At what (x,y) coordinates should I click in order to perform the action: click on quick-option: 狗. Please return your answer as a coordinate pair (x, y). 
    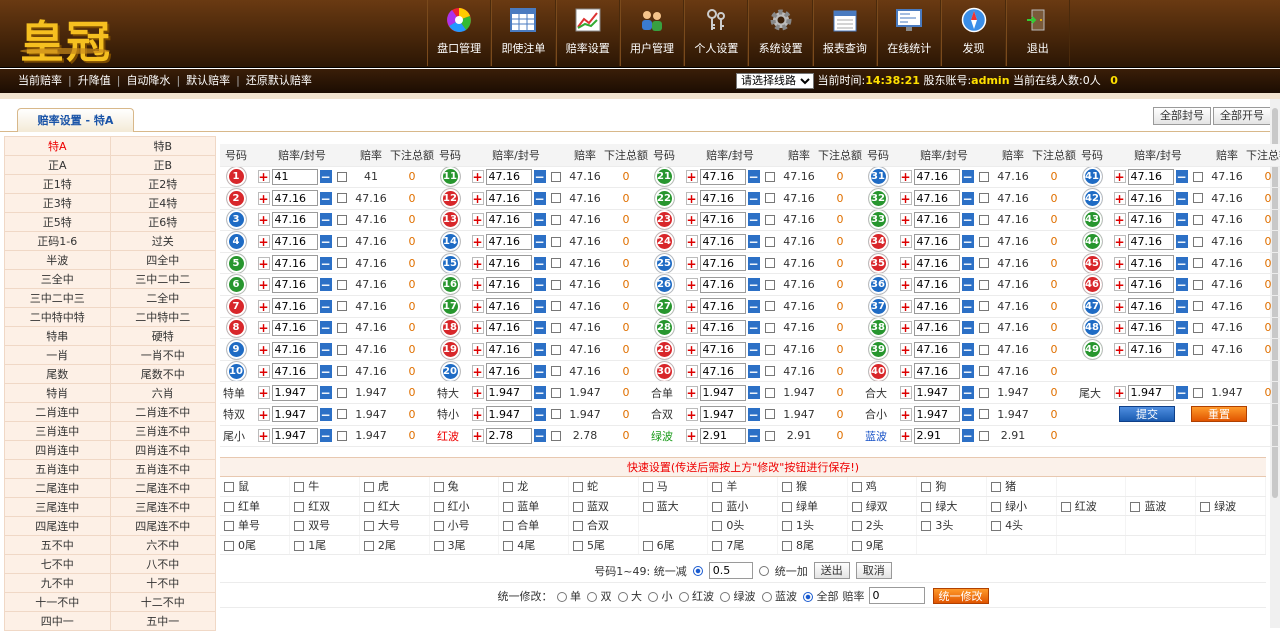
    Looking at the image, I should click on (952, 487).